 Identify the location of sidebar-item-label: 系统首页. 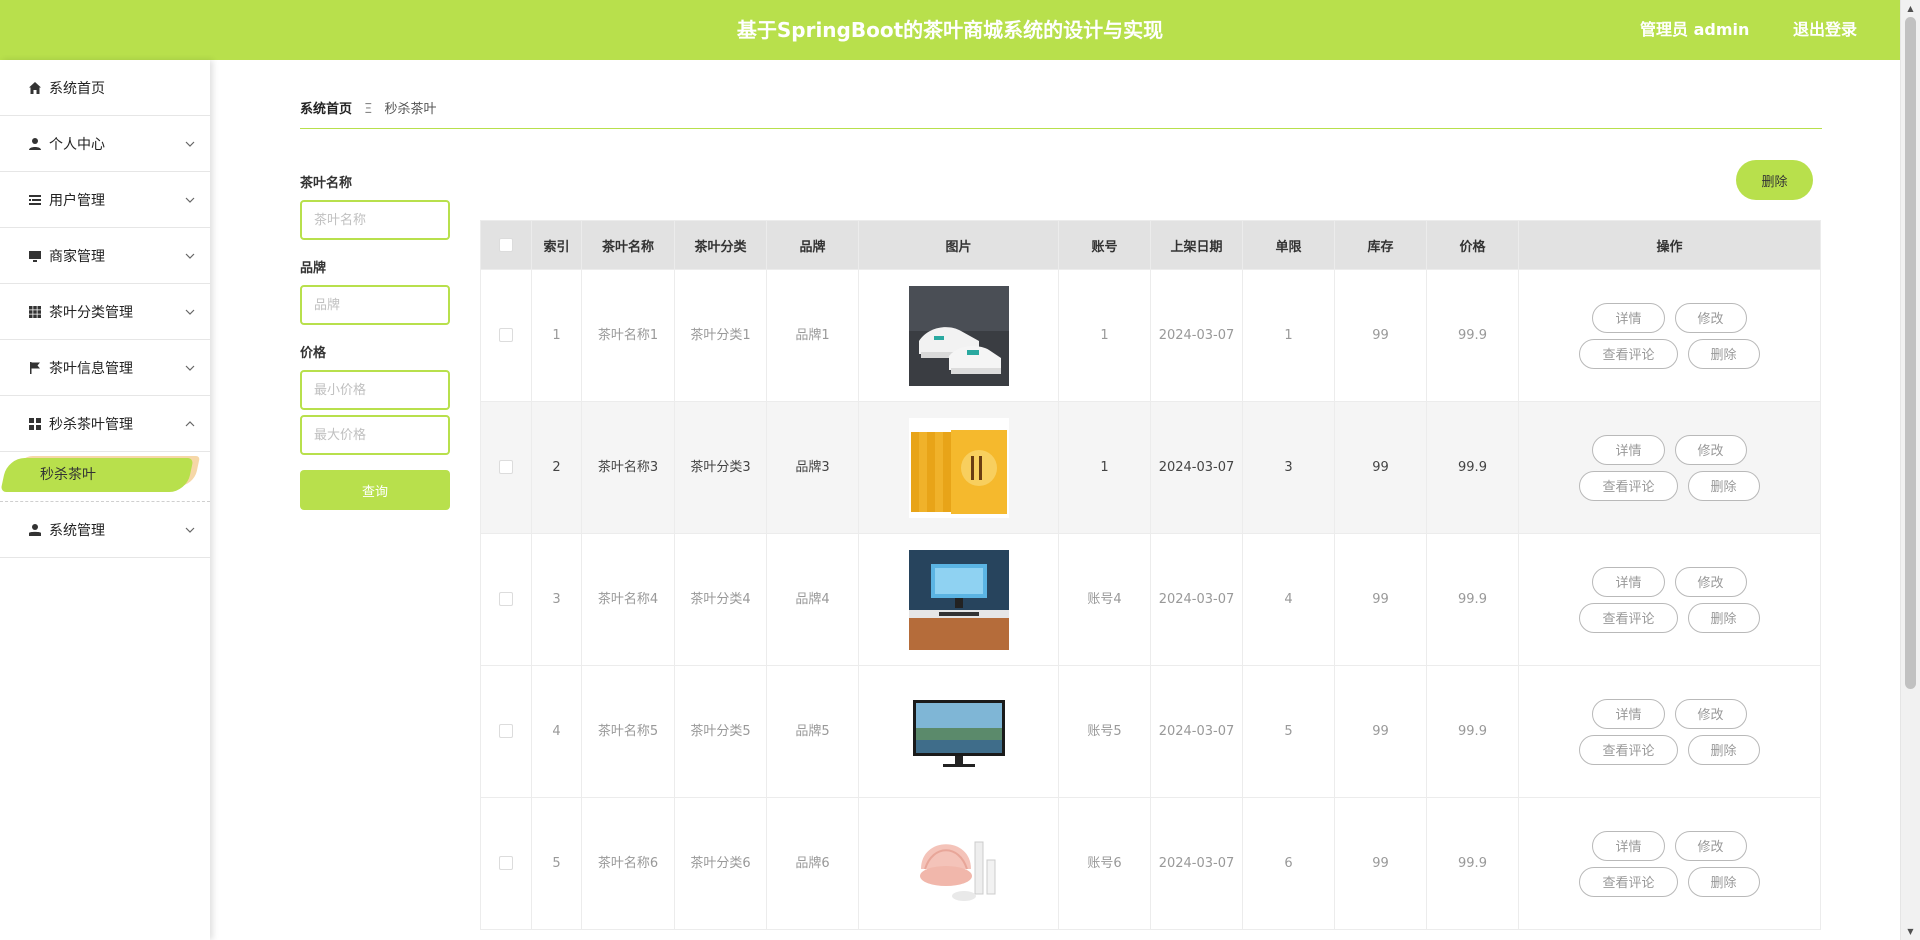
(77, 88).